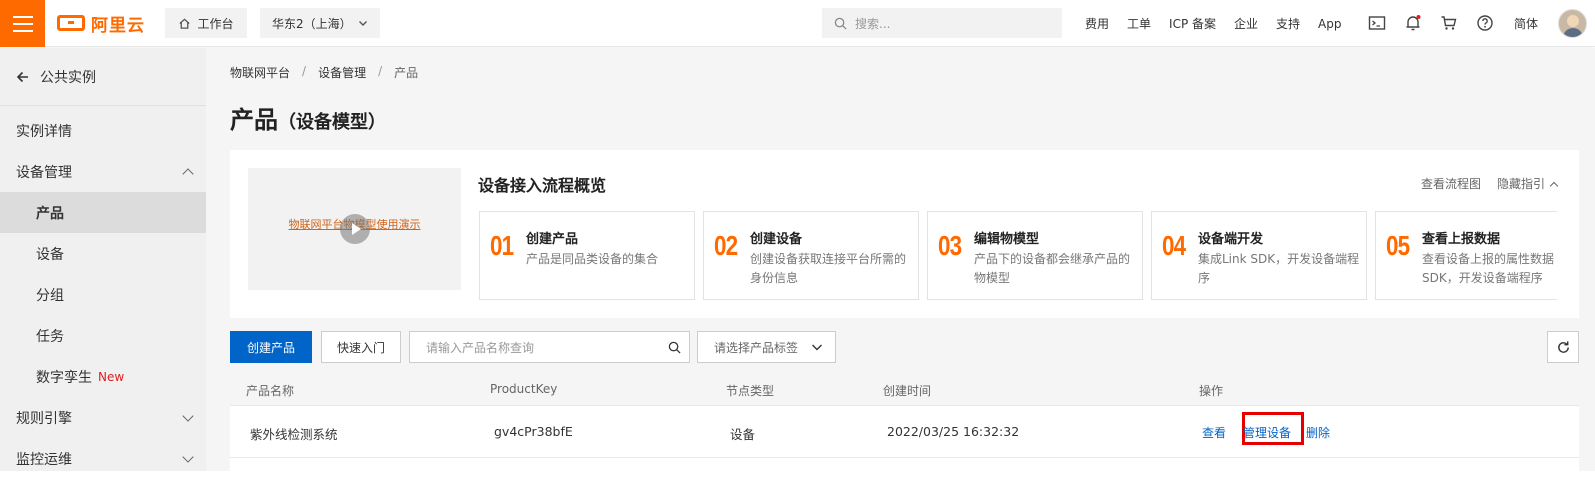 Image resolution: width=1595 pixels, height=479 pixels. Describe the element at coordinates (1035, 255) in the screenshot. I see `step-card-edit-model: 03 编辑物模型 产品下的设备都会继承产品的物模型` at that location.